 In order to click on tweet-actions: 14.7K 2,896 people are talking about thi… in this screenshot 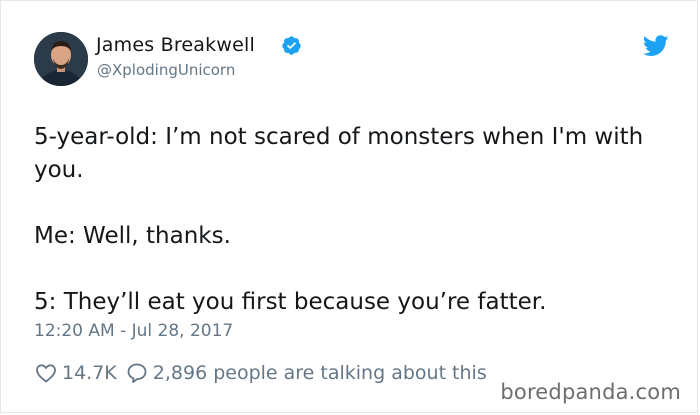, I will do `click(264, 373)`.